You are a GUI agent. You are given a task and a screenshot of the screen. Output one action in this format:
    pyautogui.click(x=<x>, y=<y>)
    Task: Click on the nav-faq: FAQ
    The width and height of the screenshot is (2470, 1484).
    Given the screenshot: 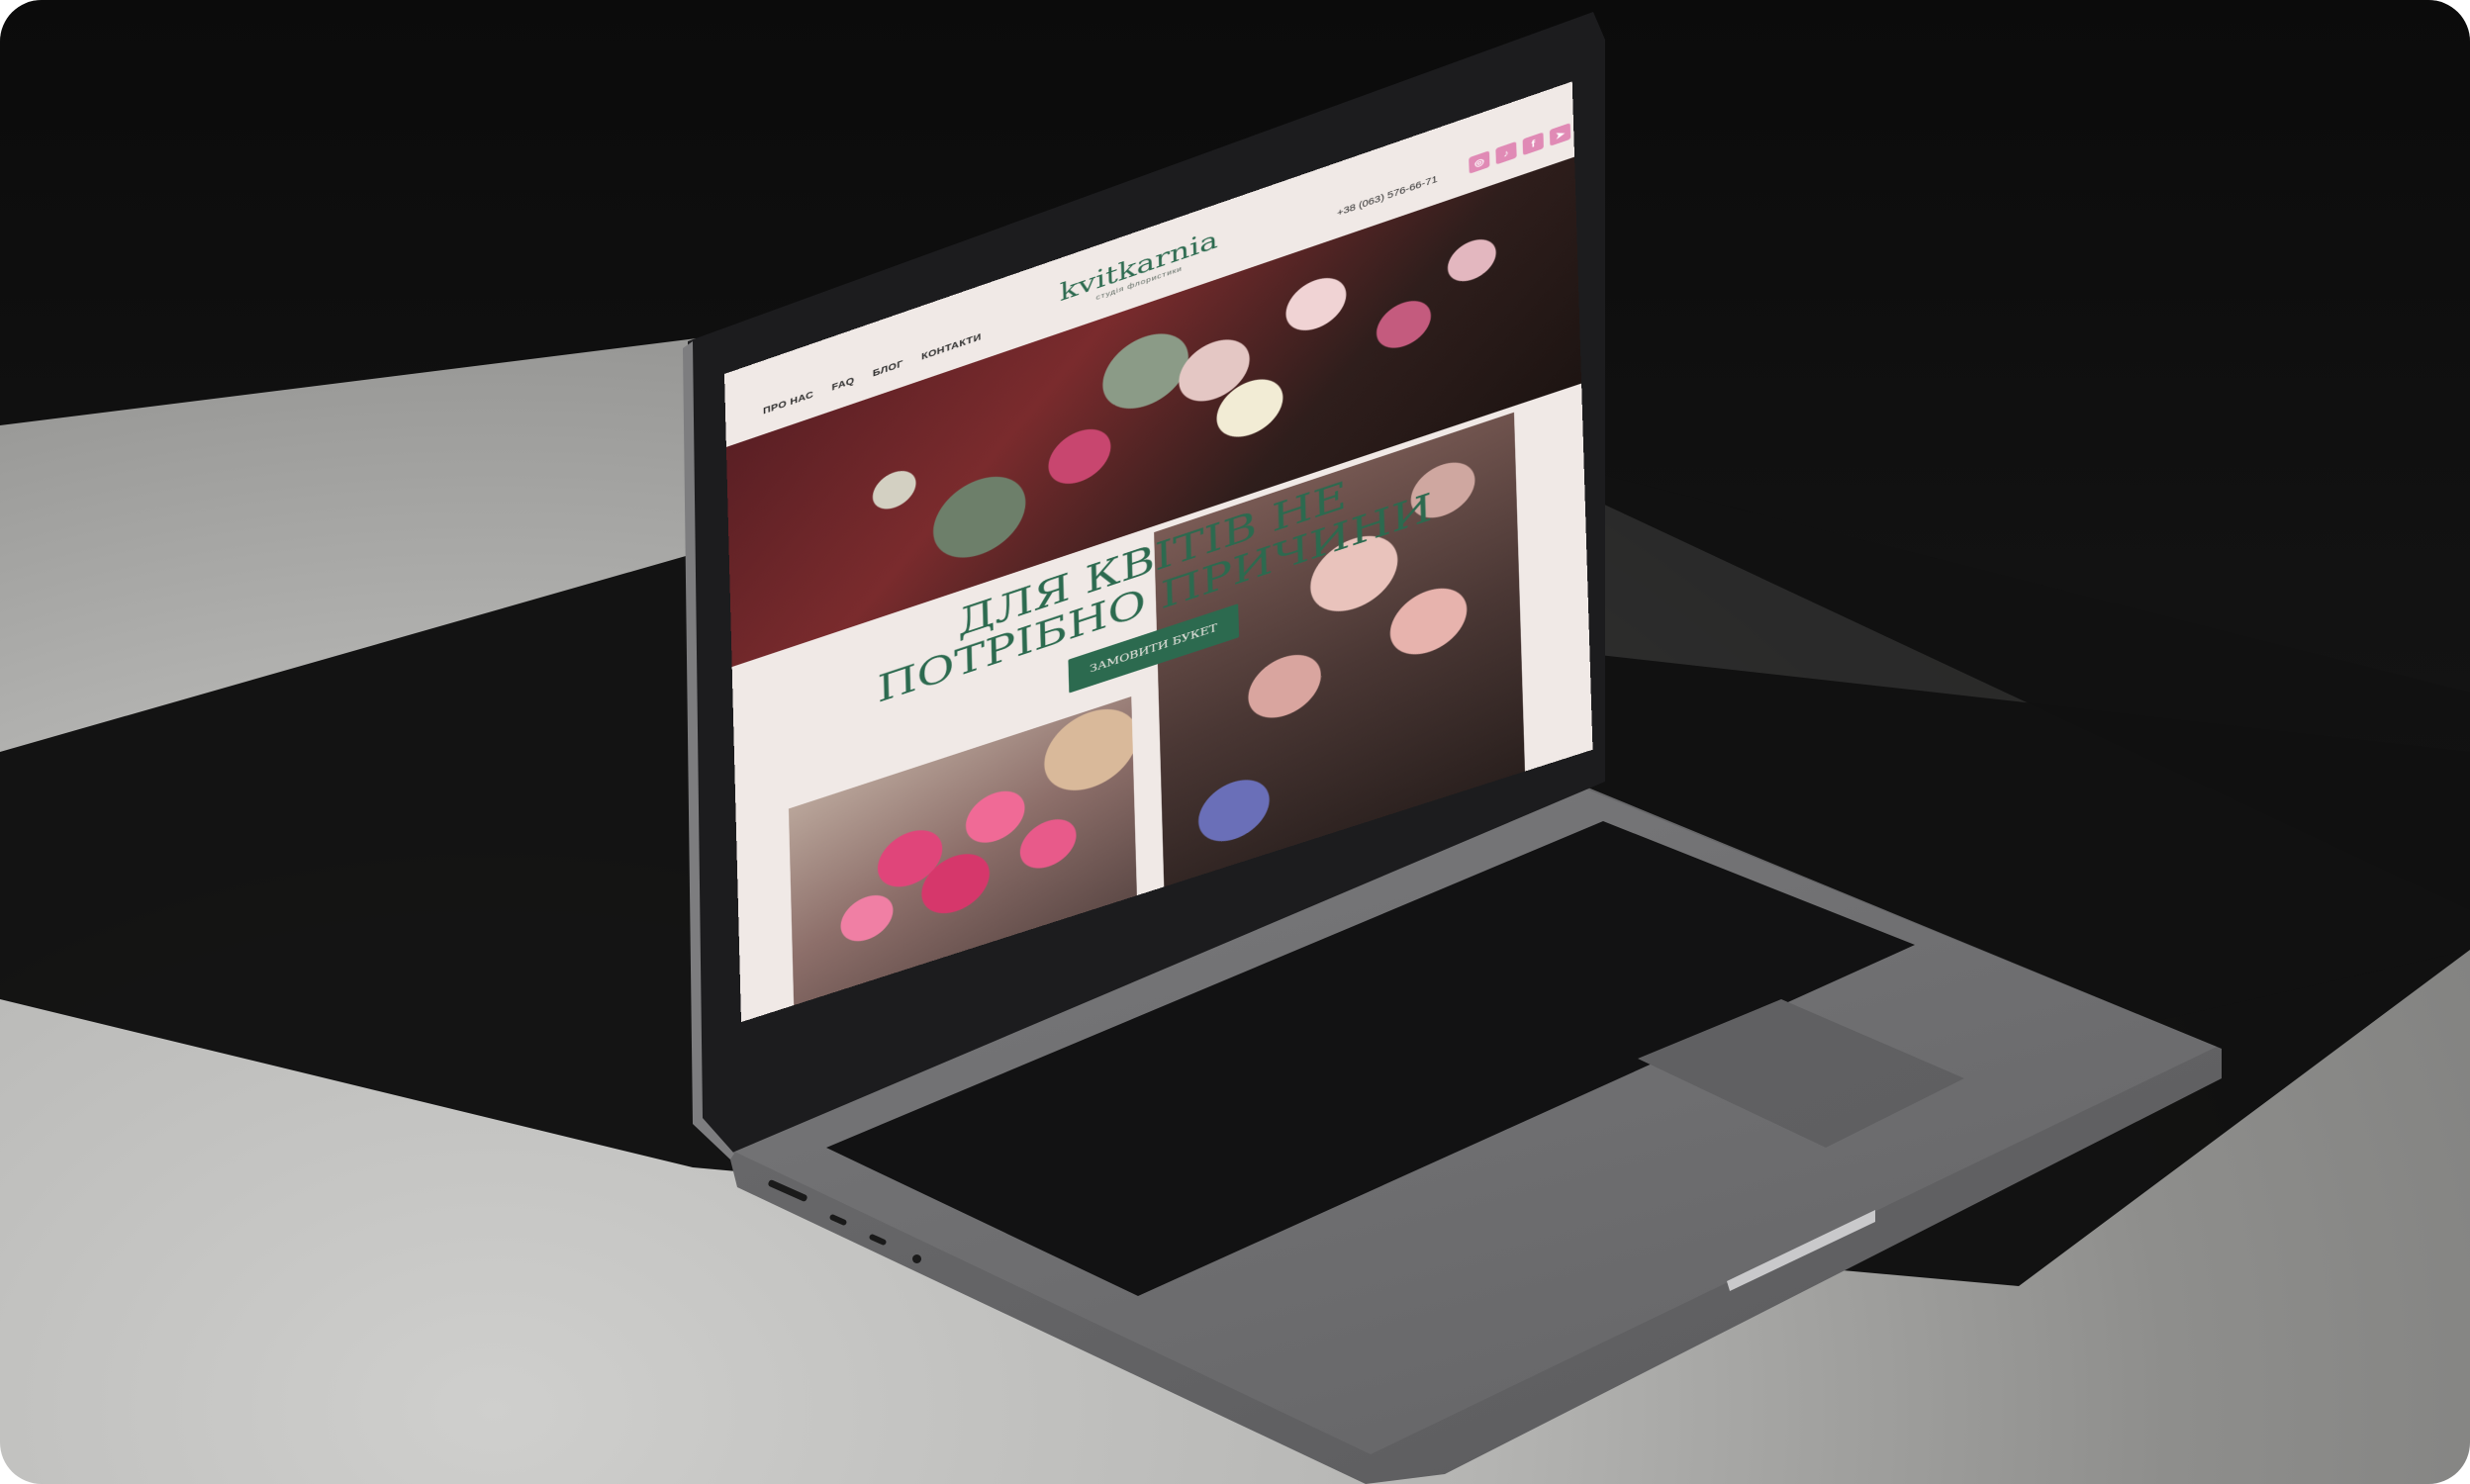 What is the action you would take?
    pyautogui.click(x=842, y=384)
    